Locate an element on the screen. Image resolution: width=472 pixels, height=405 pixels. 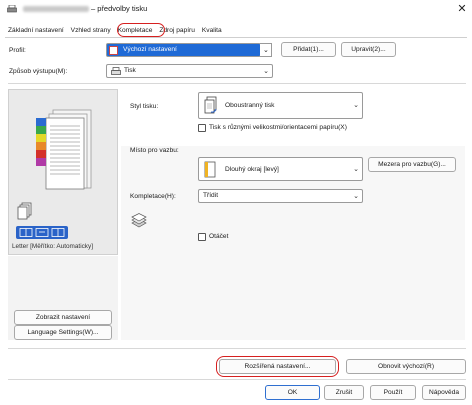
tab-quality: Kvalita is located at coordinates (212, 31).